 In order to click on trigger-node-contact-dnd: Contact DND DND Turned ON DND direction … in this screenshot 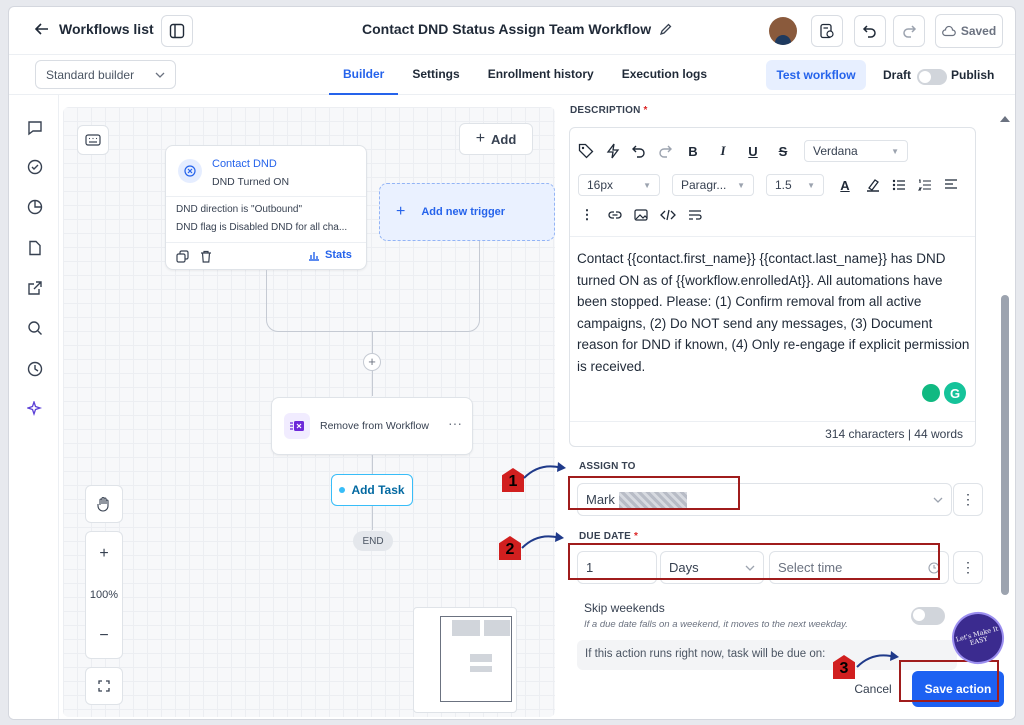, I will do `click(266, 207)`.